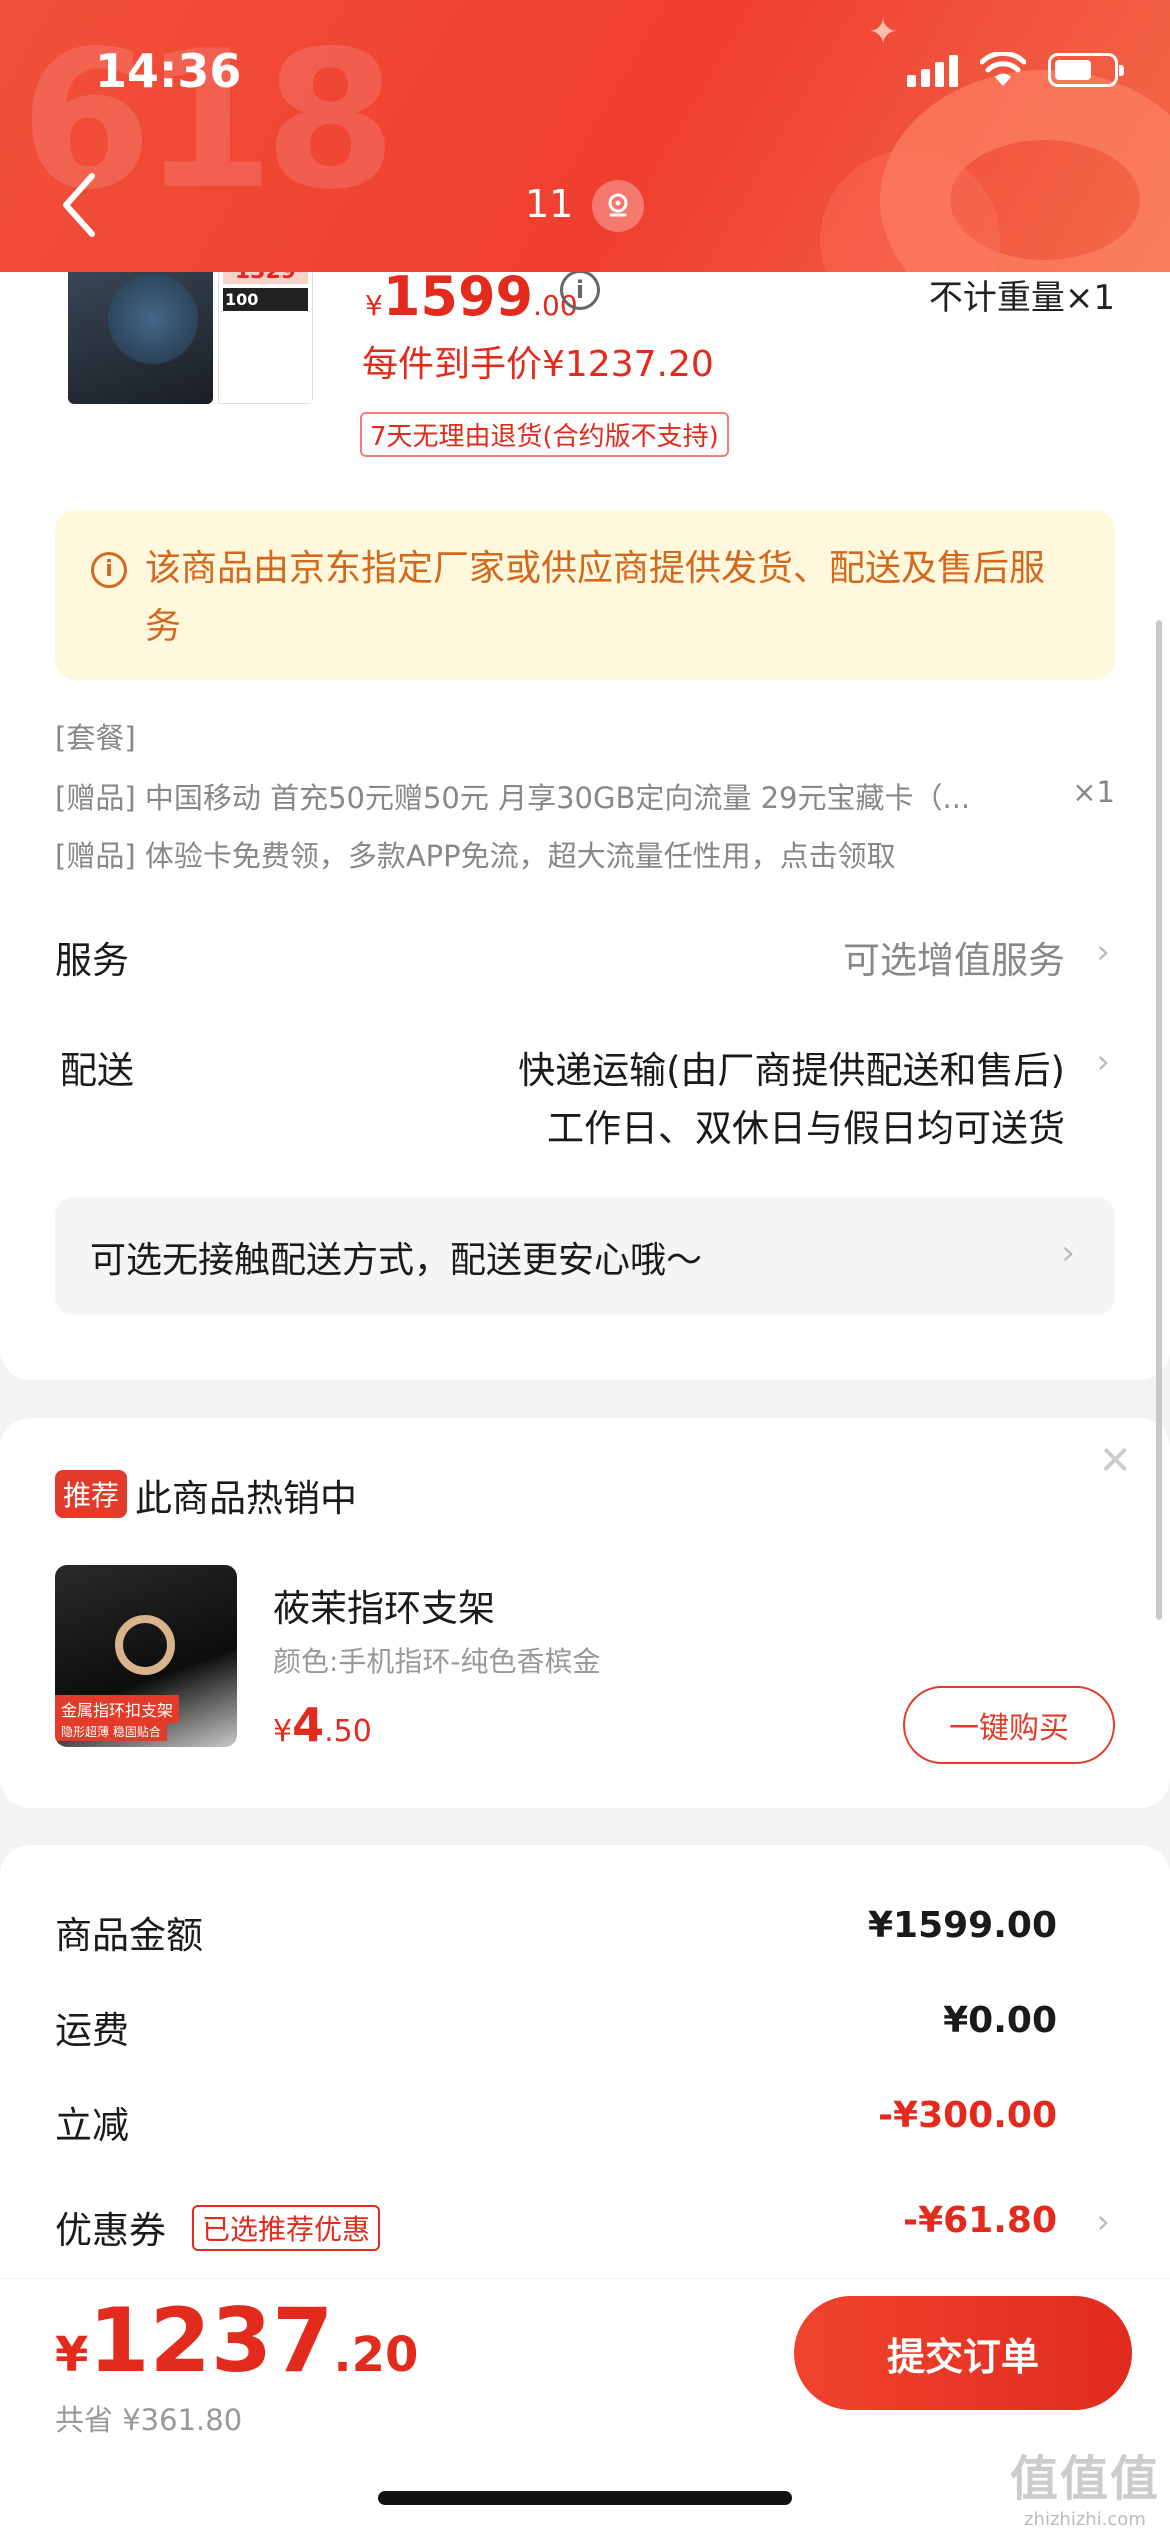  Describe the element at coordinates (97, 1070) in the screenshot. I see `delivery-label: 配送` at that location.